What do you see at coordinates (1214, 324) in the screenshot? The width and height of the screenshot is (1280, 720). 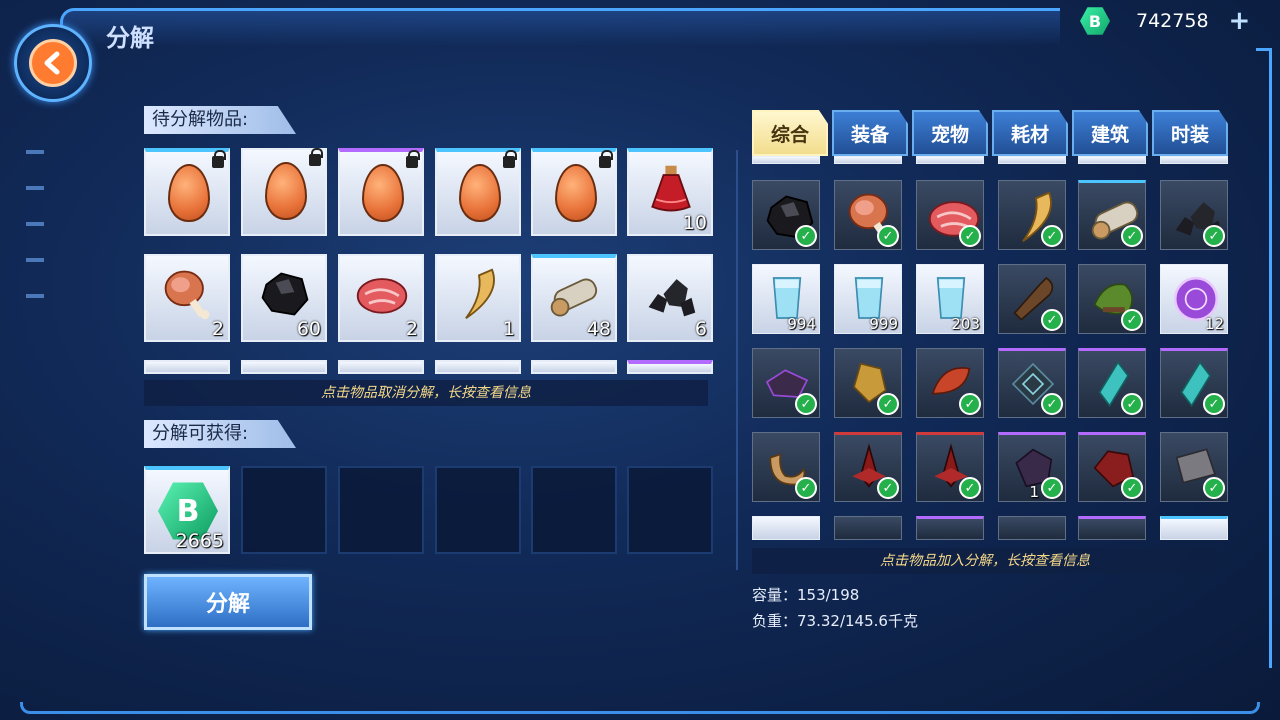 I see `item-count: 12` at bounding box center [1214, 324].